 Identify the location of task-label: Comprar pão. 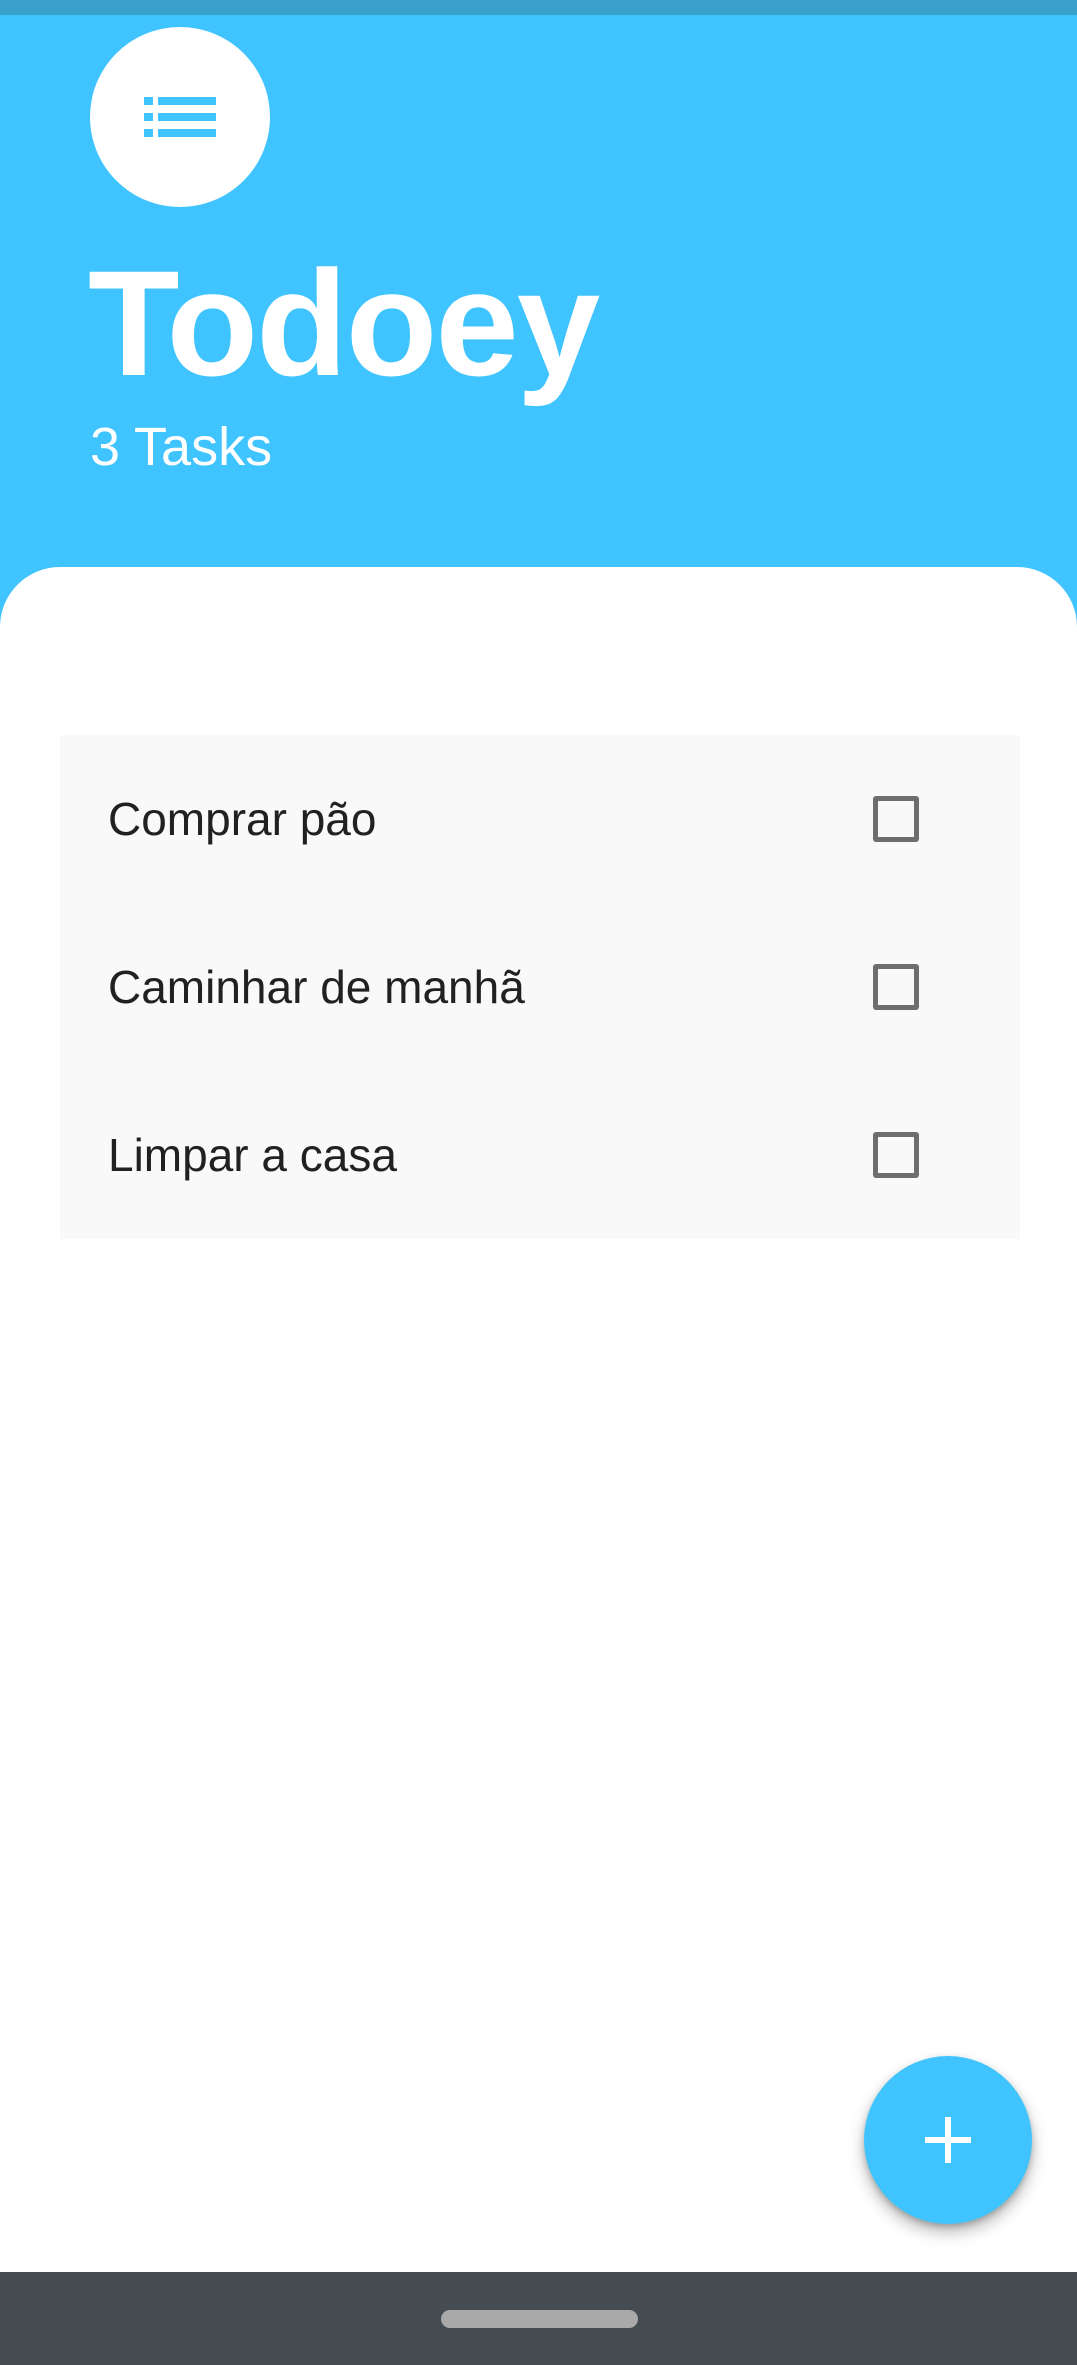
(242, 819).